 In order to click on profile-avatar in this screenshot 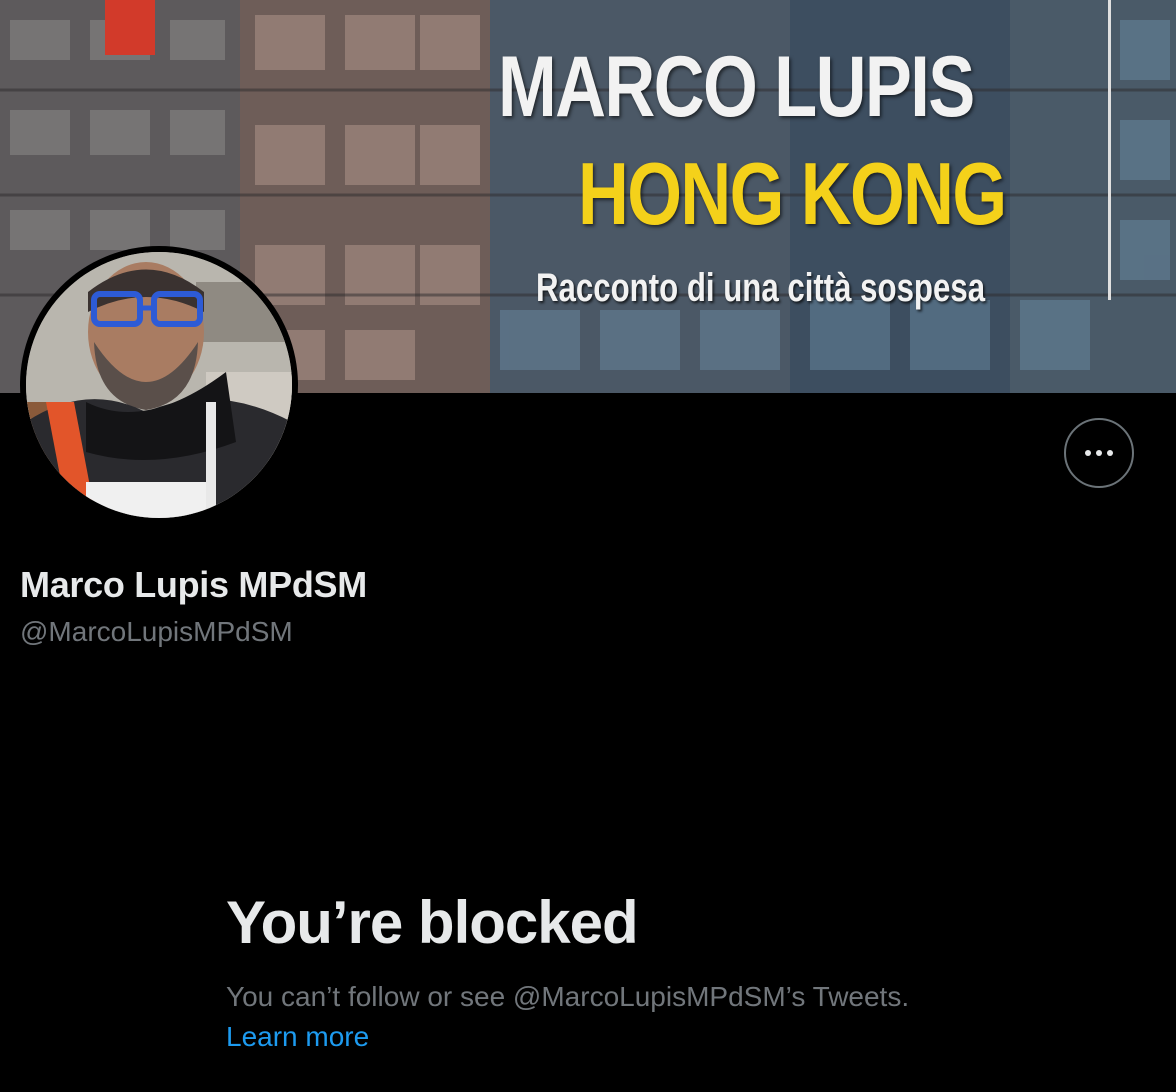, I will do `click(159, 385)`.